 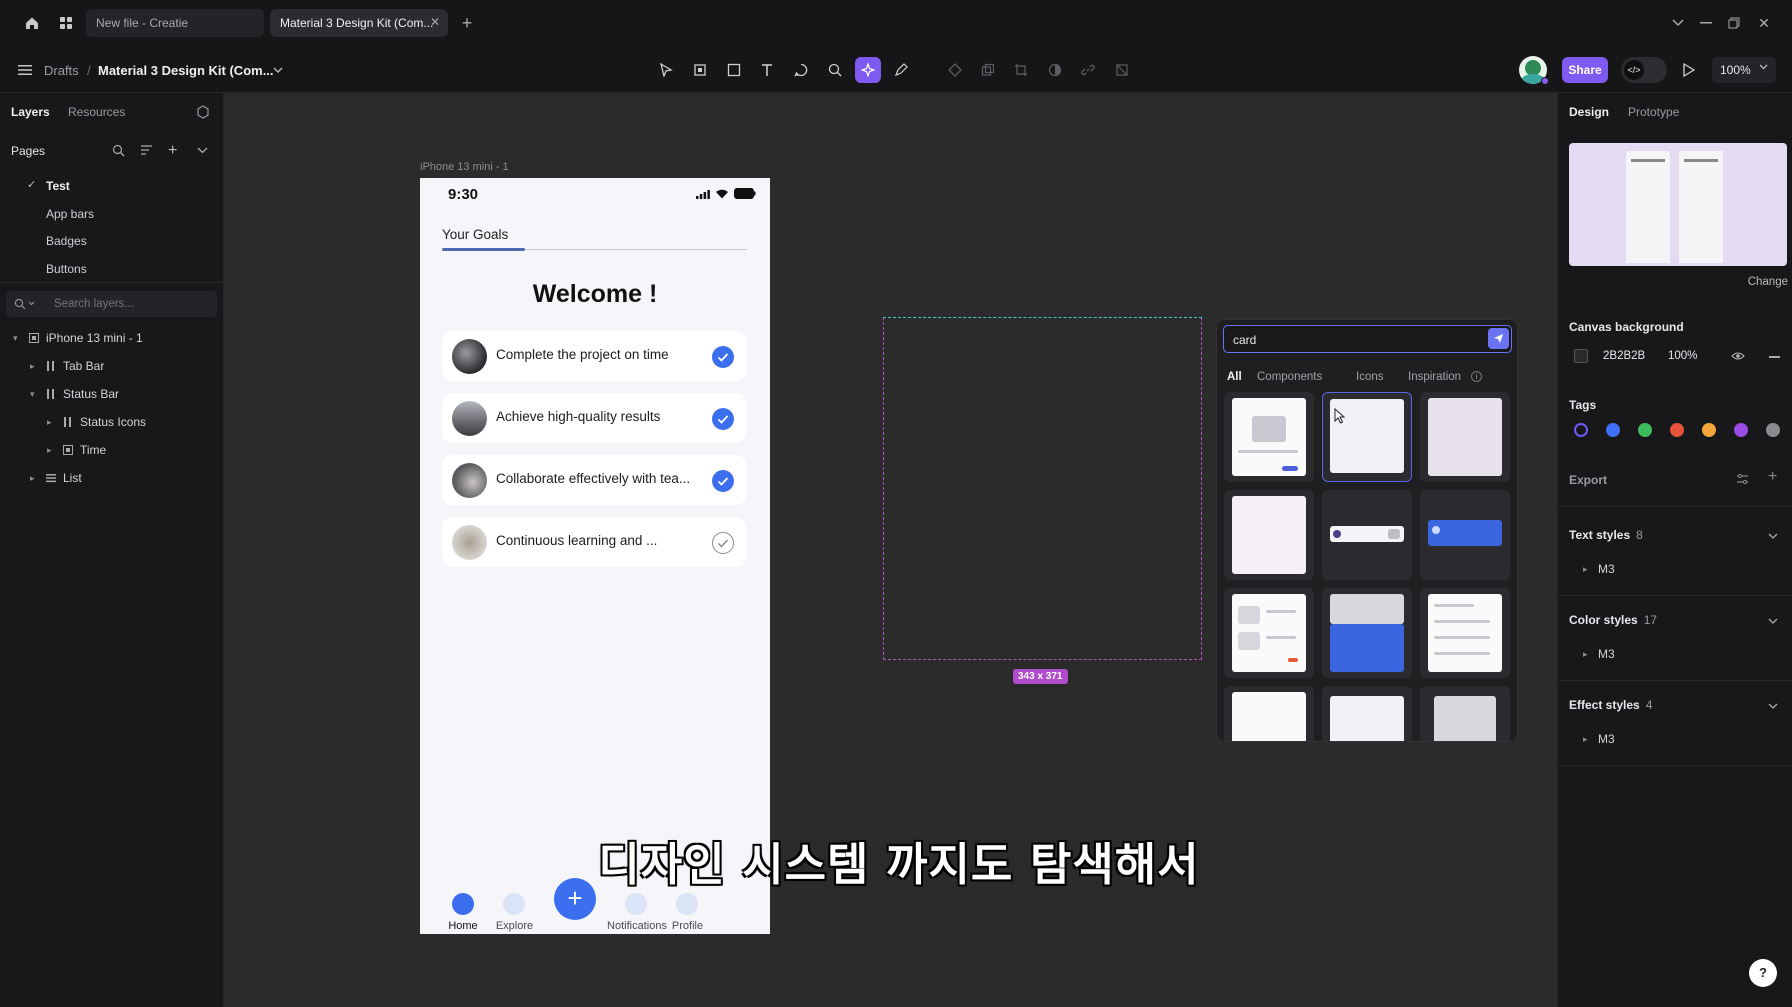 What do you see at coordinates (835, 70) in the screenshot?
I see `search-tool-icon` at bounding box center [835, 70].